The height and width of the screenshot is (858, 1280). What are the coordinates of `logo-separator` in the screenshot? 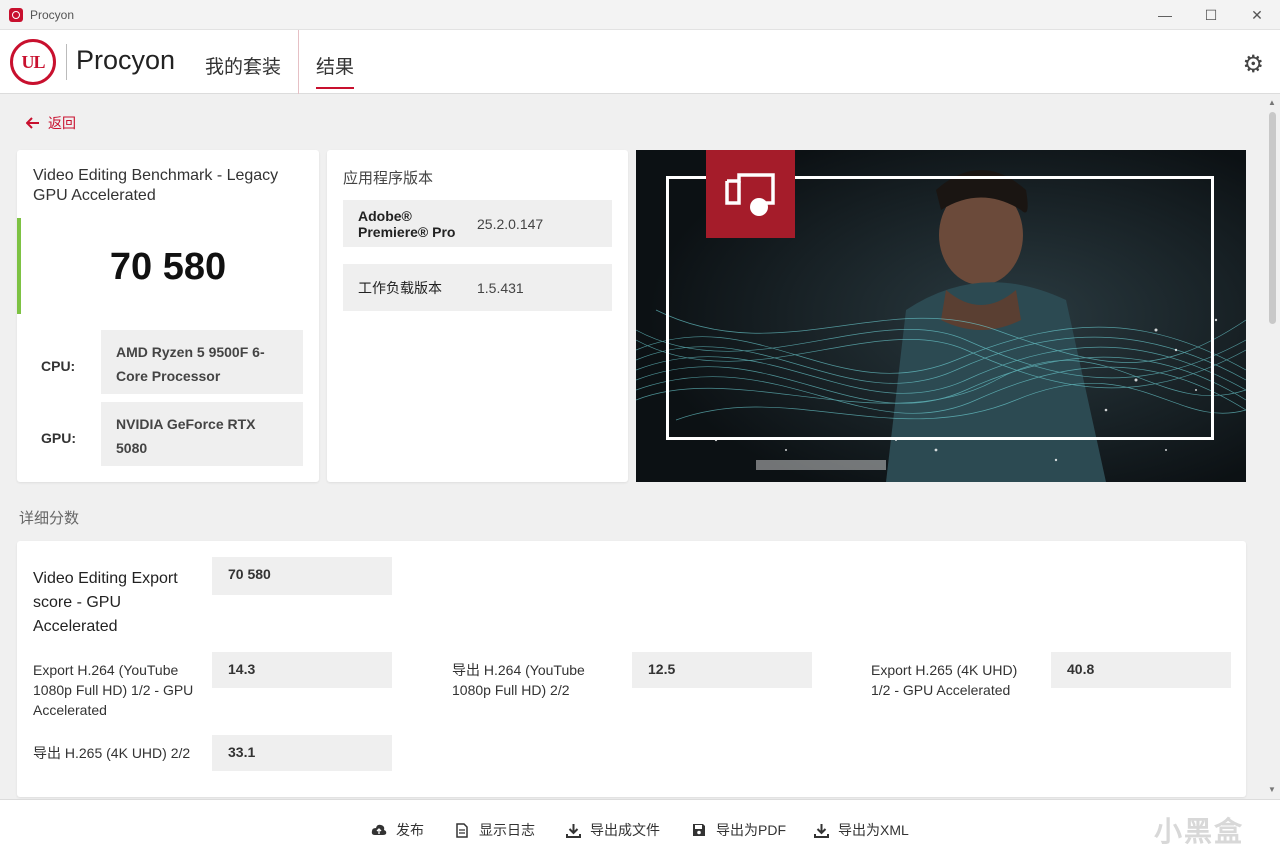 It's located at (66, 62).